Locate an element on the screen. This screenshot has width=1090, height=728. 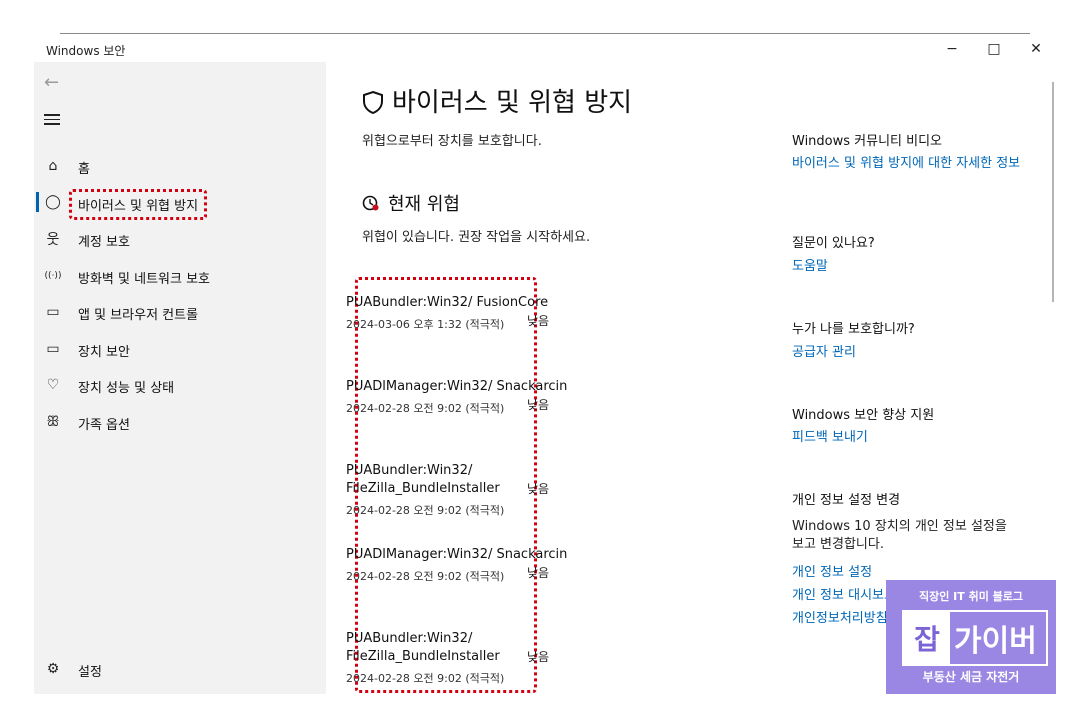
sidebar-item-settings: ⚙ 설정 is located at coordinates (180, 669).